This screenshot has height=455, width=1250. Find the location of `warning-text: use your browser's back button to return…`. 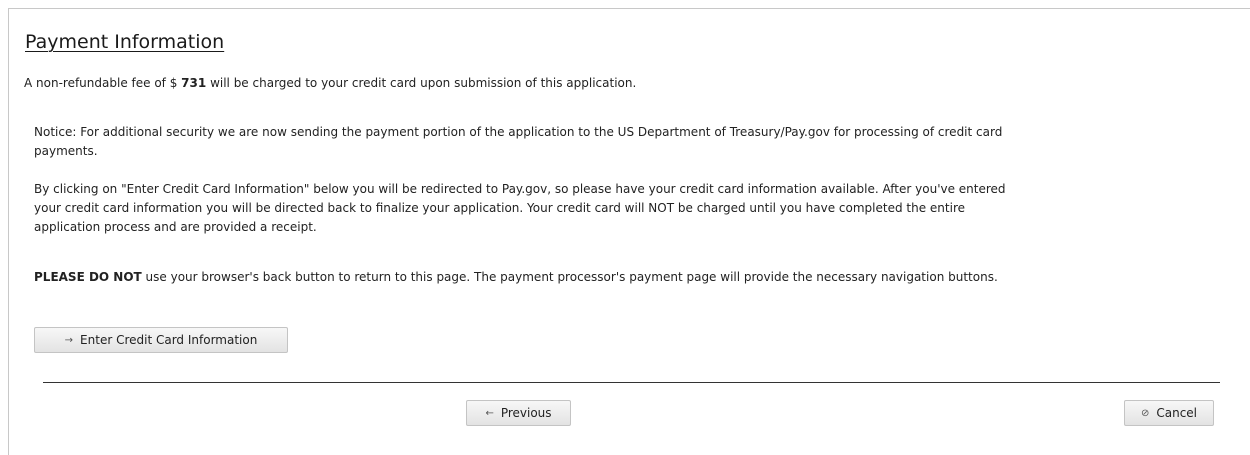

warning-text: use your browser's back button to return… is located at coordinates (571, 277).